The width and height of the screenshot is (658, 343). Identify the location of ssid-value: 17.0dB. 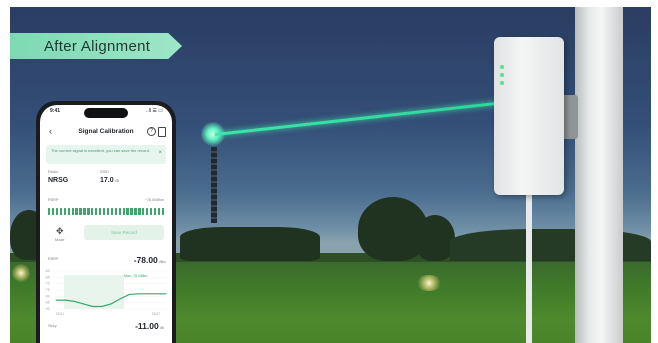
(109, 180).